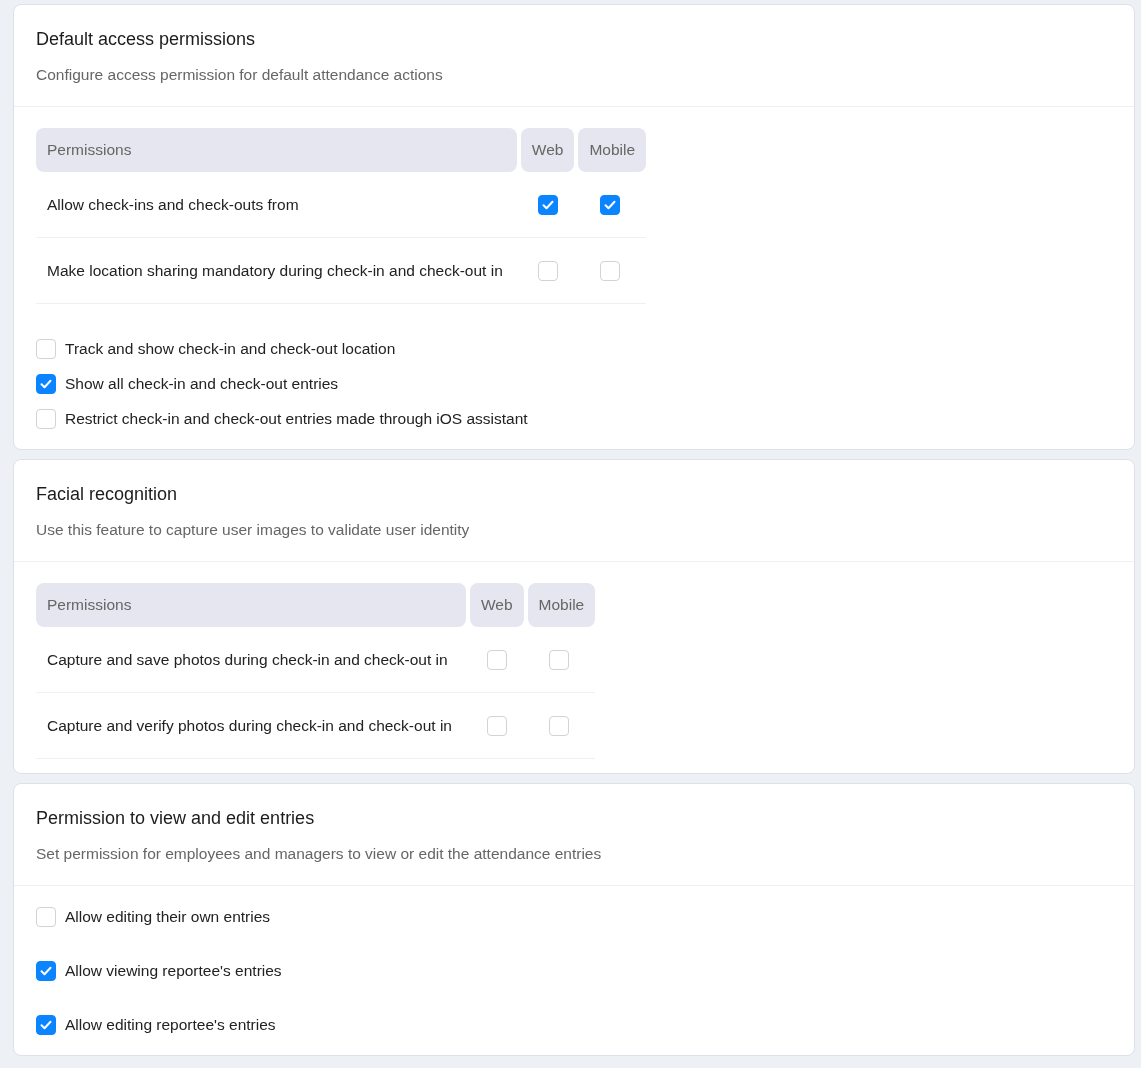 This screenshot has height=1068, width=1141. I want to click on section-description: Configure access permission for default attendance actions, so click(240, 75).